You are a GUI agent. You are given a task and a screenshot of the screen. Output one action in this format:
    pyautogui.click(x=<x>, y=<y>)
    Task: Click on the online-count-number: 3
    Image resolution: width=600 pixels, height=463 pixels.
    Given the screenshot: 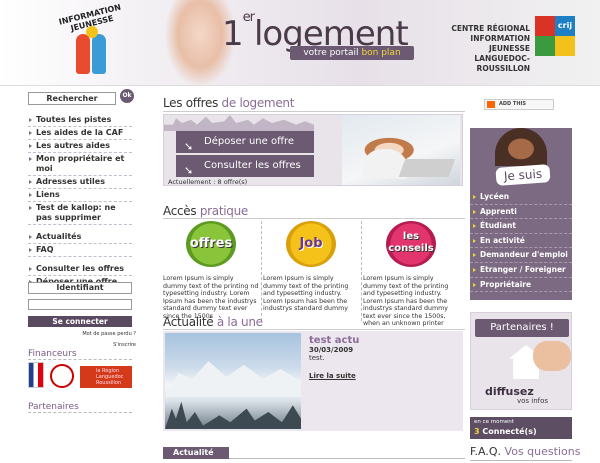 What is the action you would take?
    pyautogui.click(x=477, y=431)
    